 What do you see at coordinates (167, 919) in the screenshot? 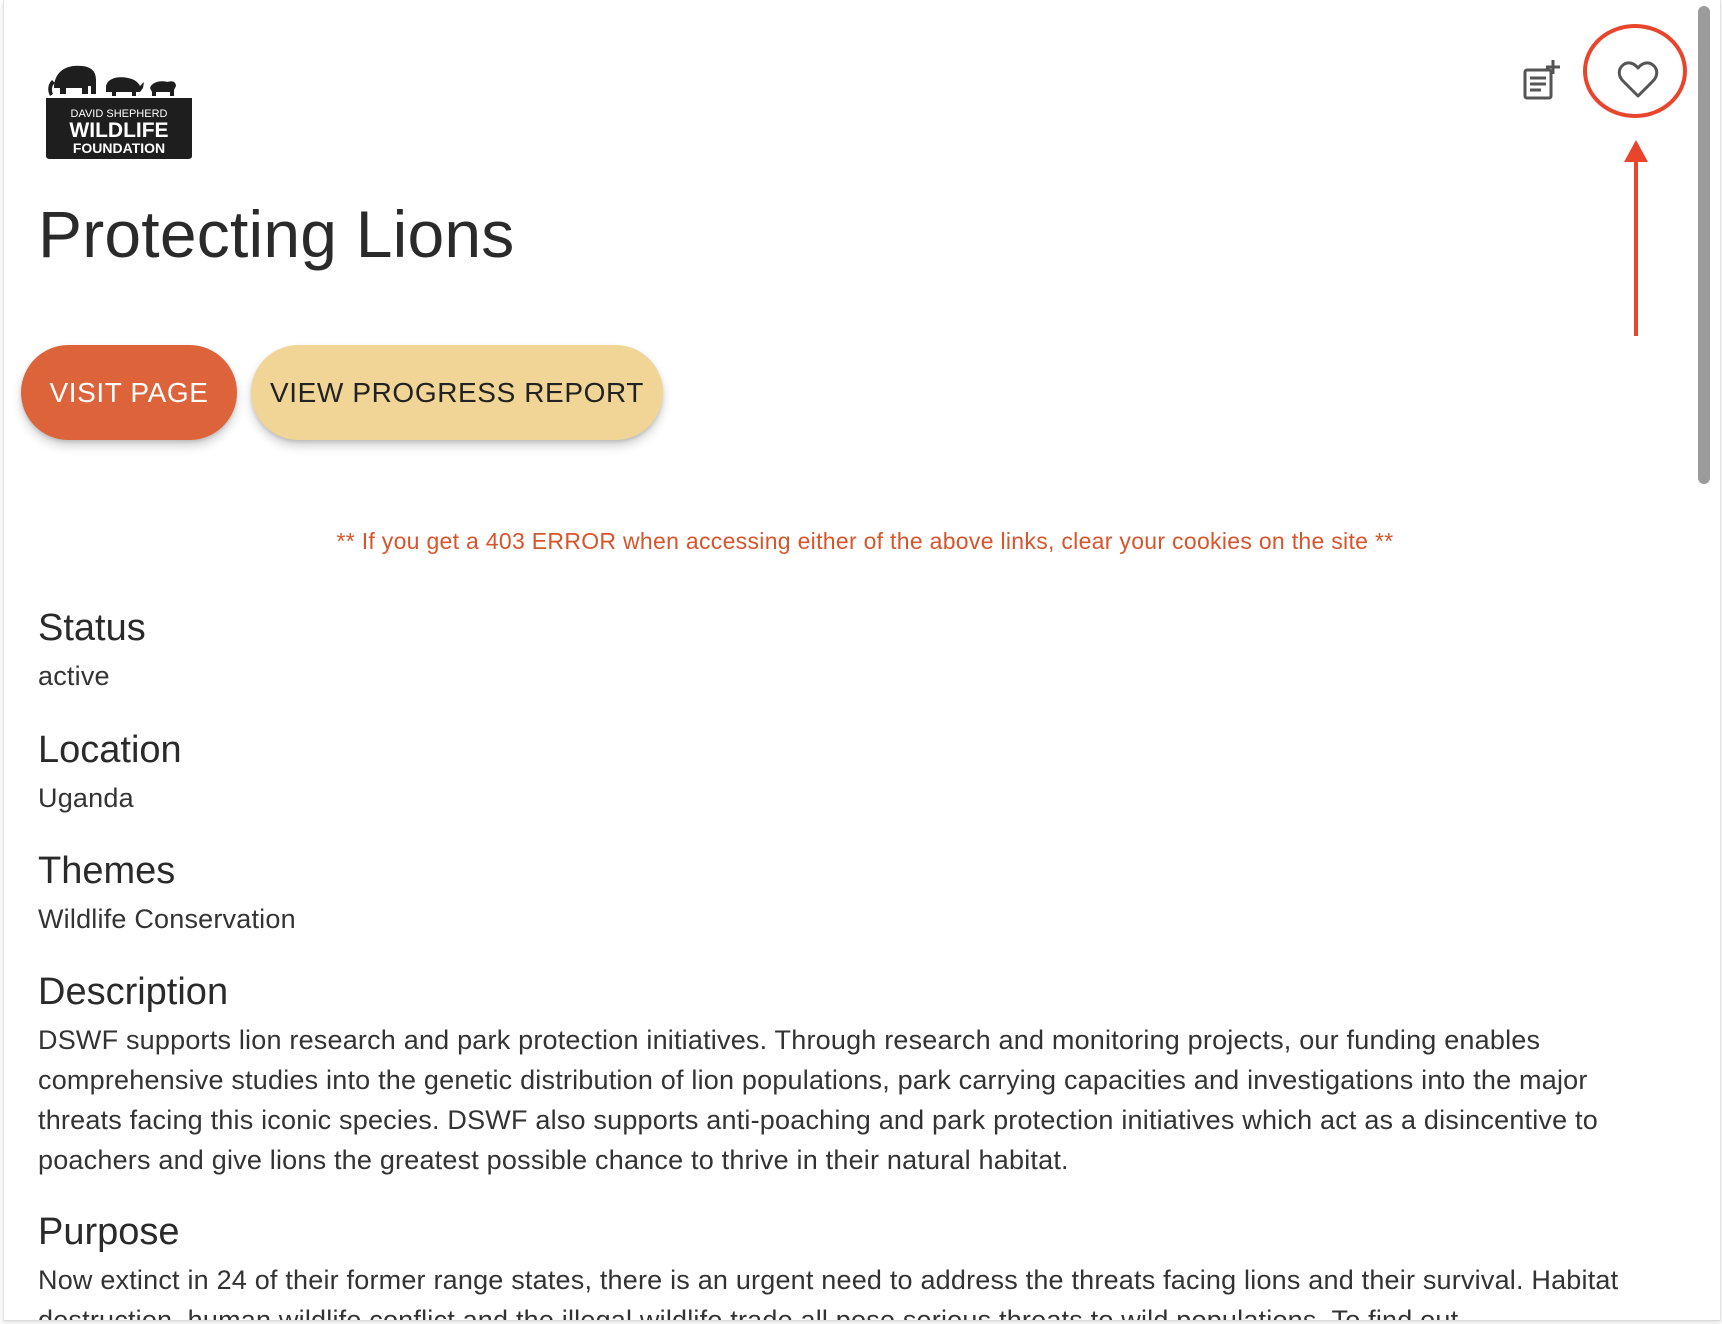
I see `themes-value: Wildlife Conservation` at bounding box center [167, 919].